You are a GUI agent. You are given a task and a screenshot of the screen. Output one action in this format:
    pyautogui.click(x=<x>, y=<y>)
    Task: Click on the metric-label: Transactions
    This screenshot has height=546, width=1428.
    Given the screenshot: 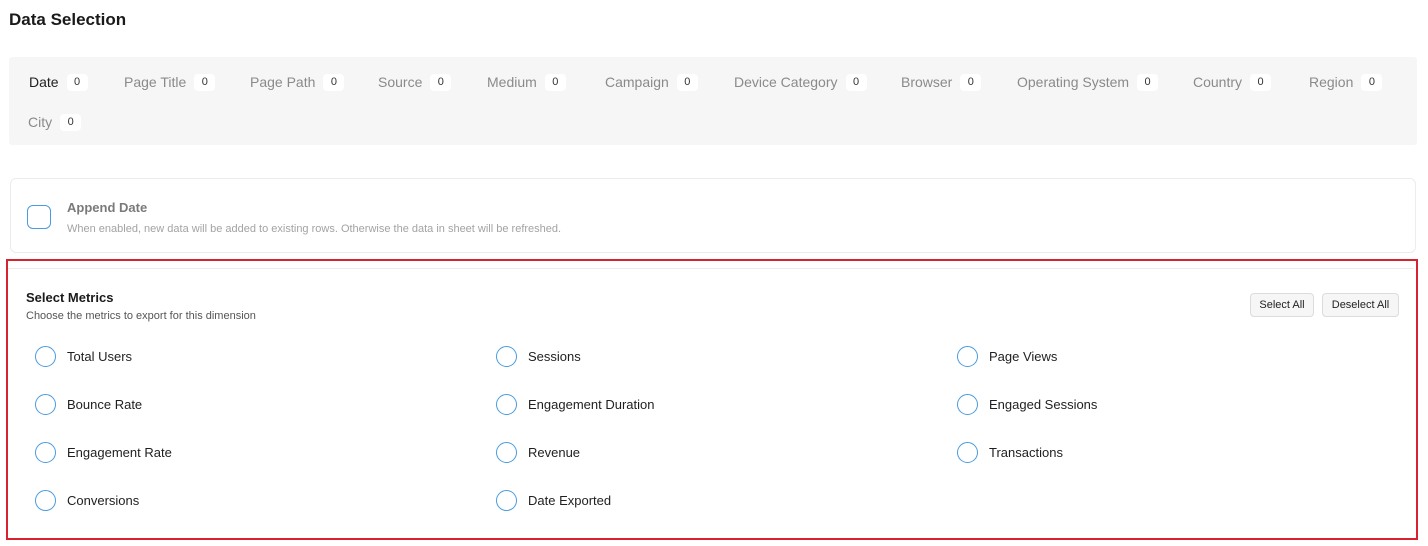 What is the action you would take?
    pyautogui.click(x=1026, y=452)
    